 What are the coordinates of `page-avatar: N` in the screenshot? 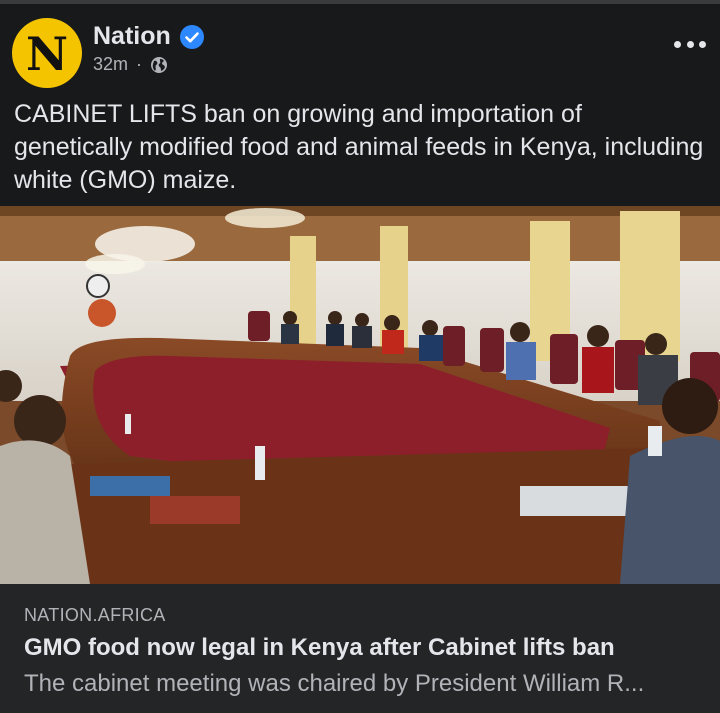 It's located at (47, 53).